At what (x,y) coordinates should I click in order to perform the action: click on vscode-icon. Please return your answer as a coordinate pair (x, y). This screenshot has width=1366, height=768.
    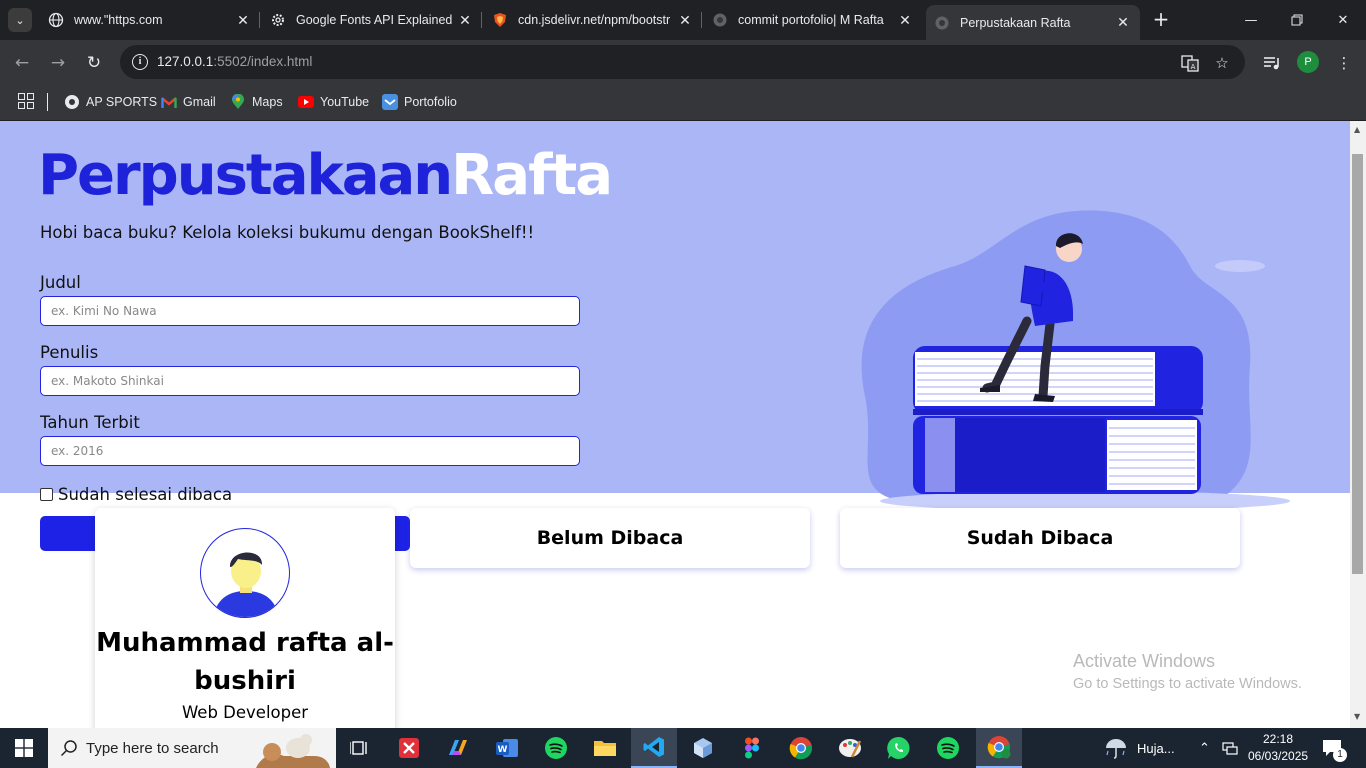
    Looking at the image, I should click on (654, 748).